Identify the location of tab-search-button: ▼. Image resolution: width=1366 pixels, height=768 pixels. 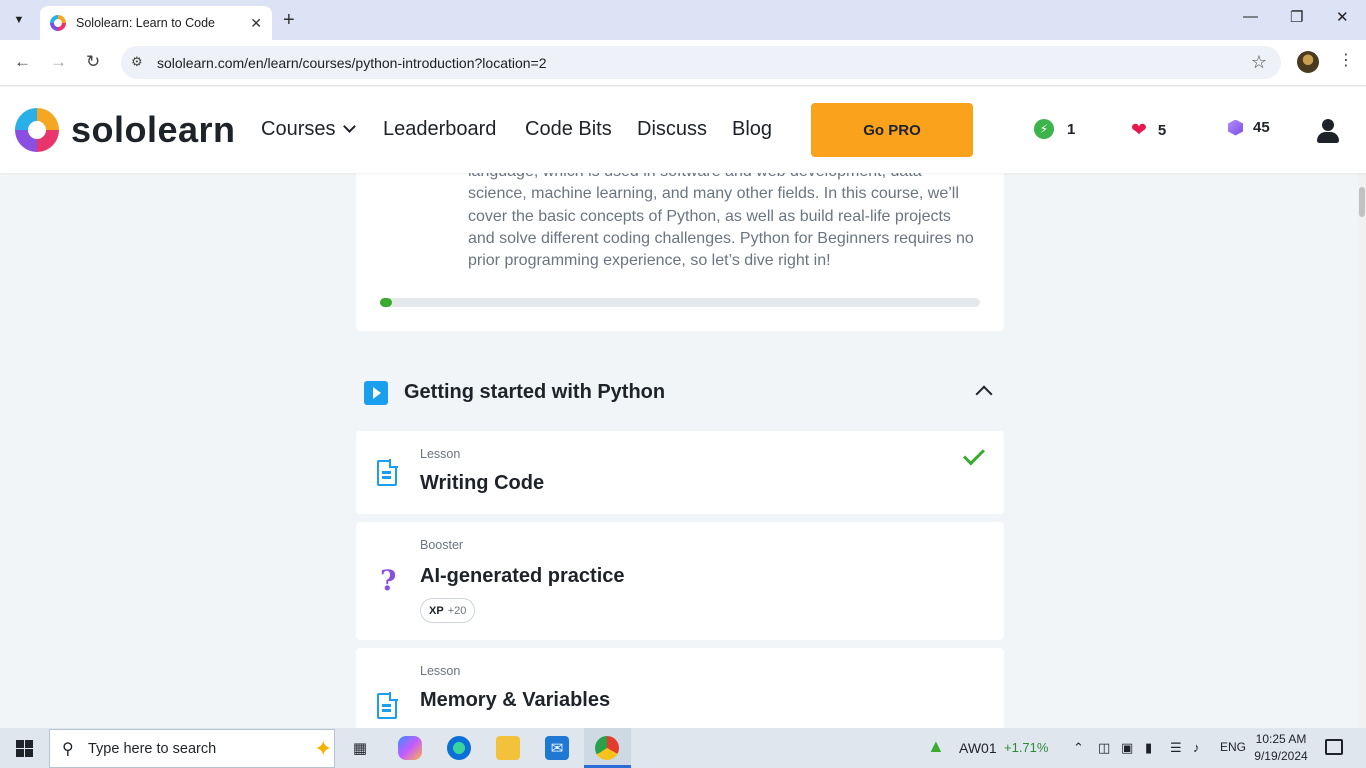
(19, 20).